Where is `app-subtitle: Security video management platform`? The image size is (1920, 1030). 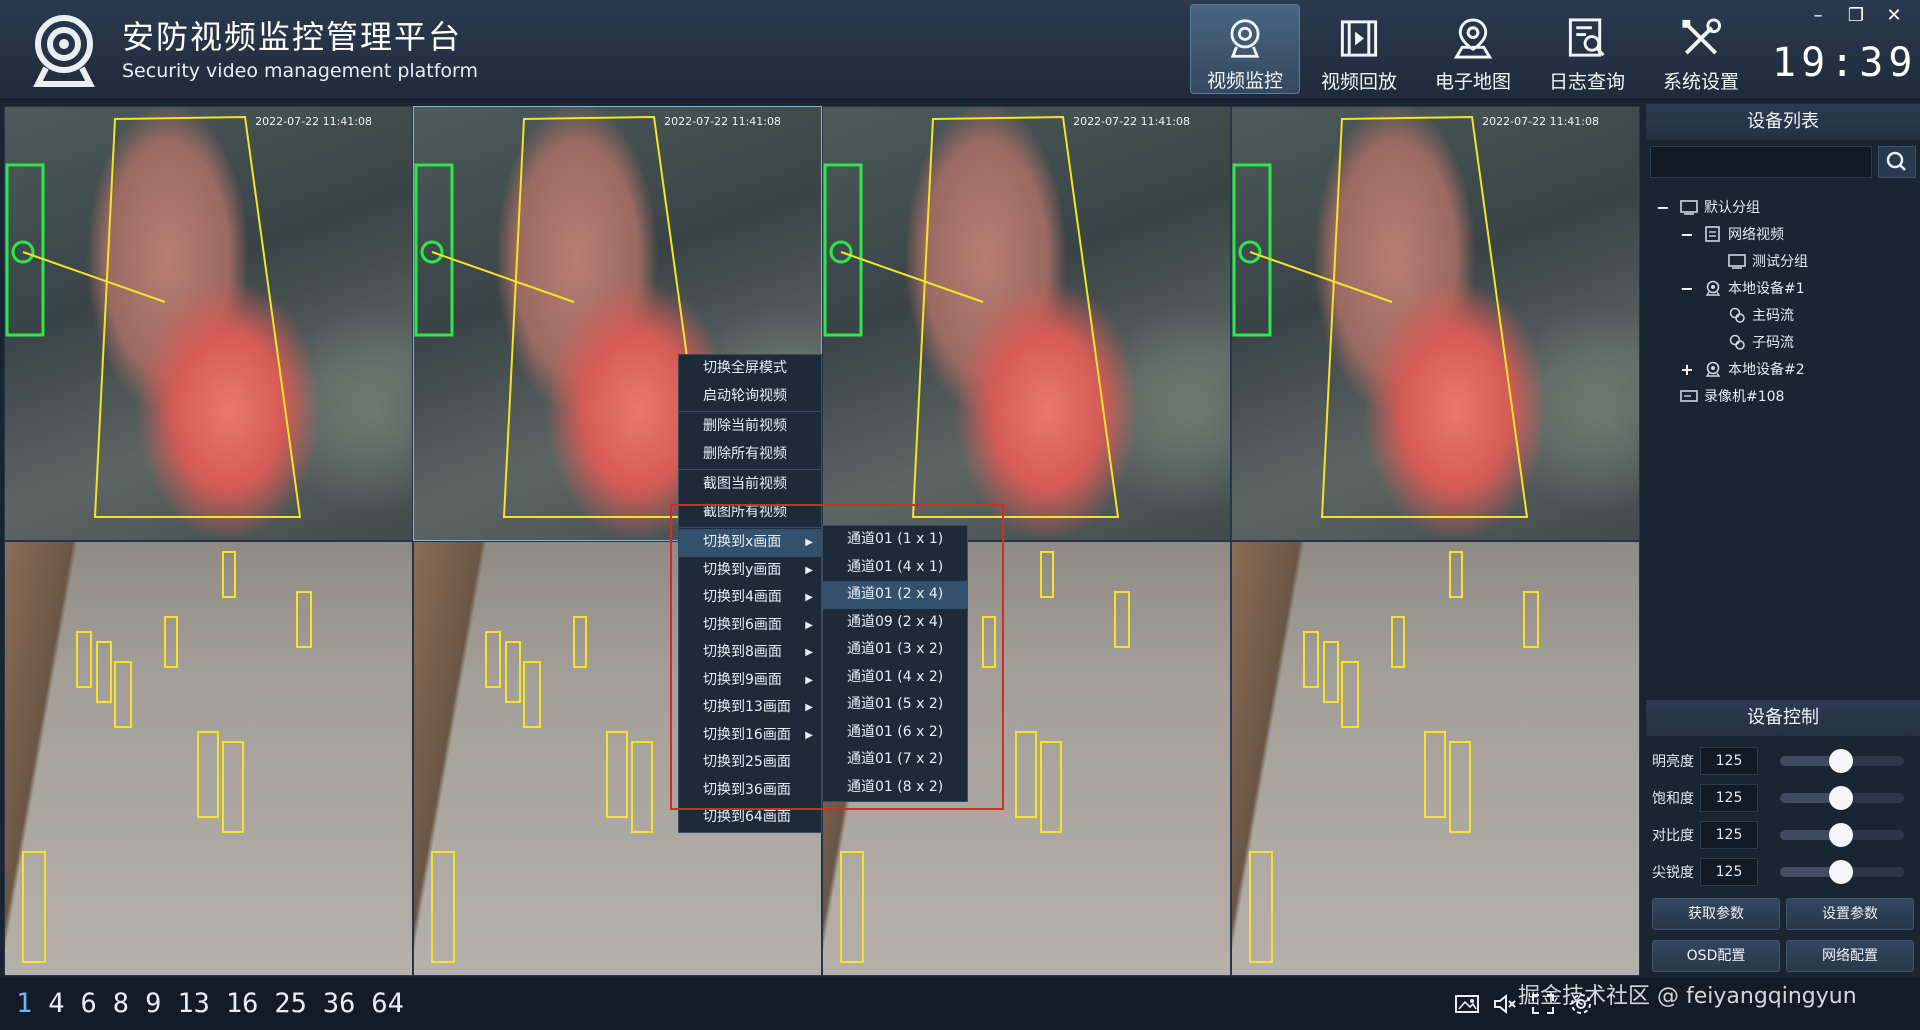
app-subtitle: Security video management platform is located at coordinates (300, 71).